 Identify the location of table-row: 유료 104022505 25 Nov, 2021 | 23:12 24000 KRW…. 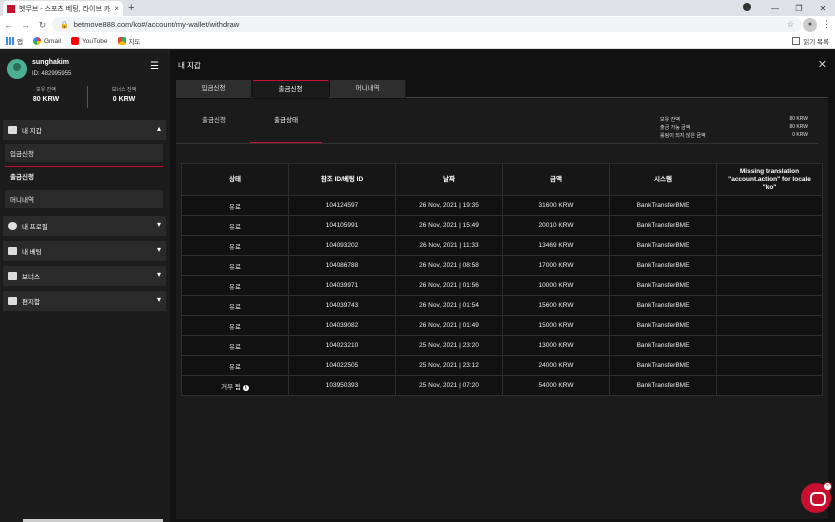
(502, 365).